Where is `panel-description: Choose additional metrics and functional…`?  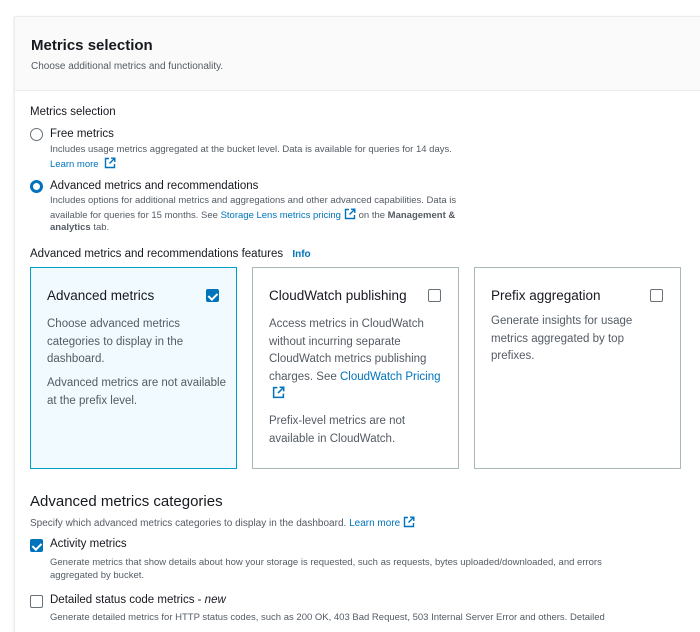 panel-description: Choose additional metrics and functional… is located at coordinates (127, 66).